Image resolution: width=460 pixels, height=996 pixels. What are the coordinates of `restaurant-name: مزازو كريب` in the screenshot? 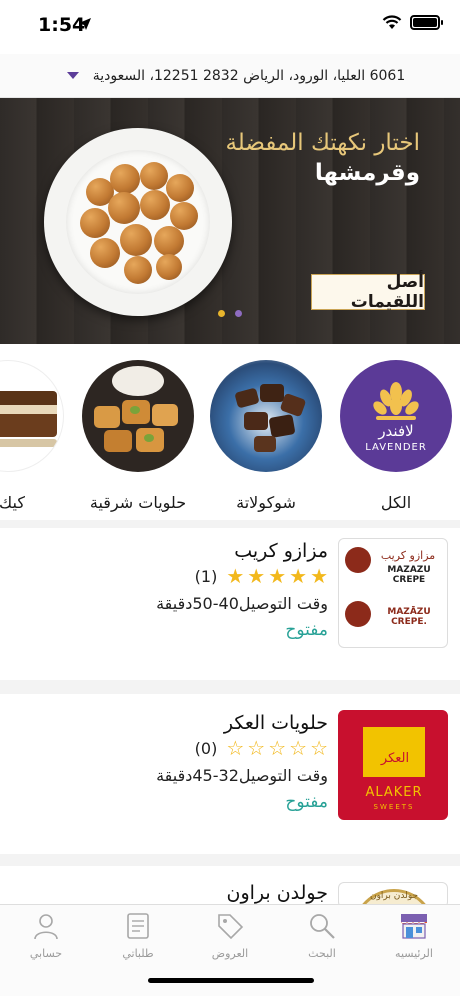 It's located at (281, 551).